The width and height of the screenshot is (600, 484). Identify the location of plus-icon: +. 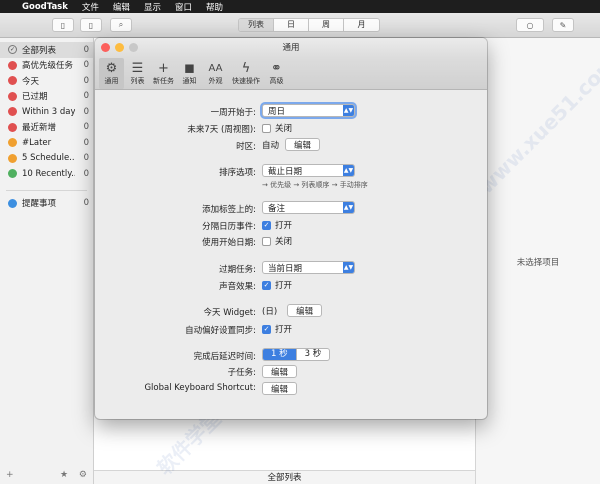
(163, 68).